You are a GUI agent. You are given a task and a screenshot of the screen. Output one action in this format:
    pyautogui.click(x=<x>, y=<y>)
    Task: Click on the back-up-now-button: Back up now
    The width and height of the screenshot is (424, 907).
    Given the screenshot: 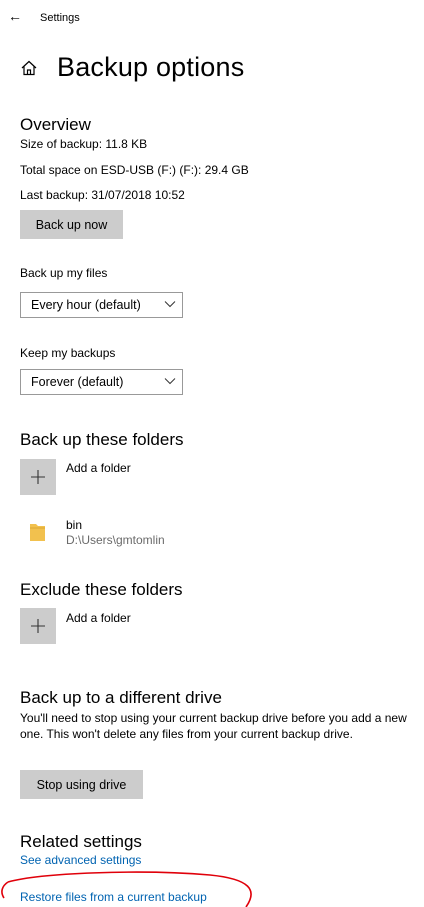 What is the action you would take?
    pyautogui.click(x=71, y=224)
    